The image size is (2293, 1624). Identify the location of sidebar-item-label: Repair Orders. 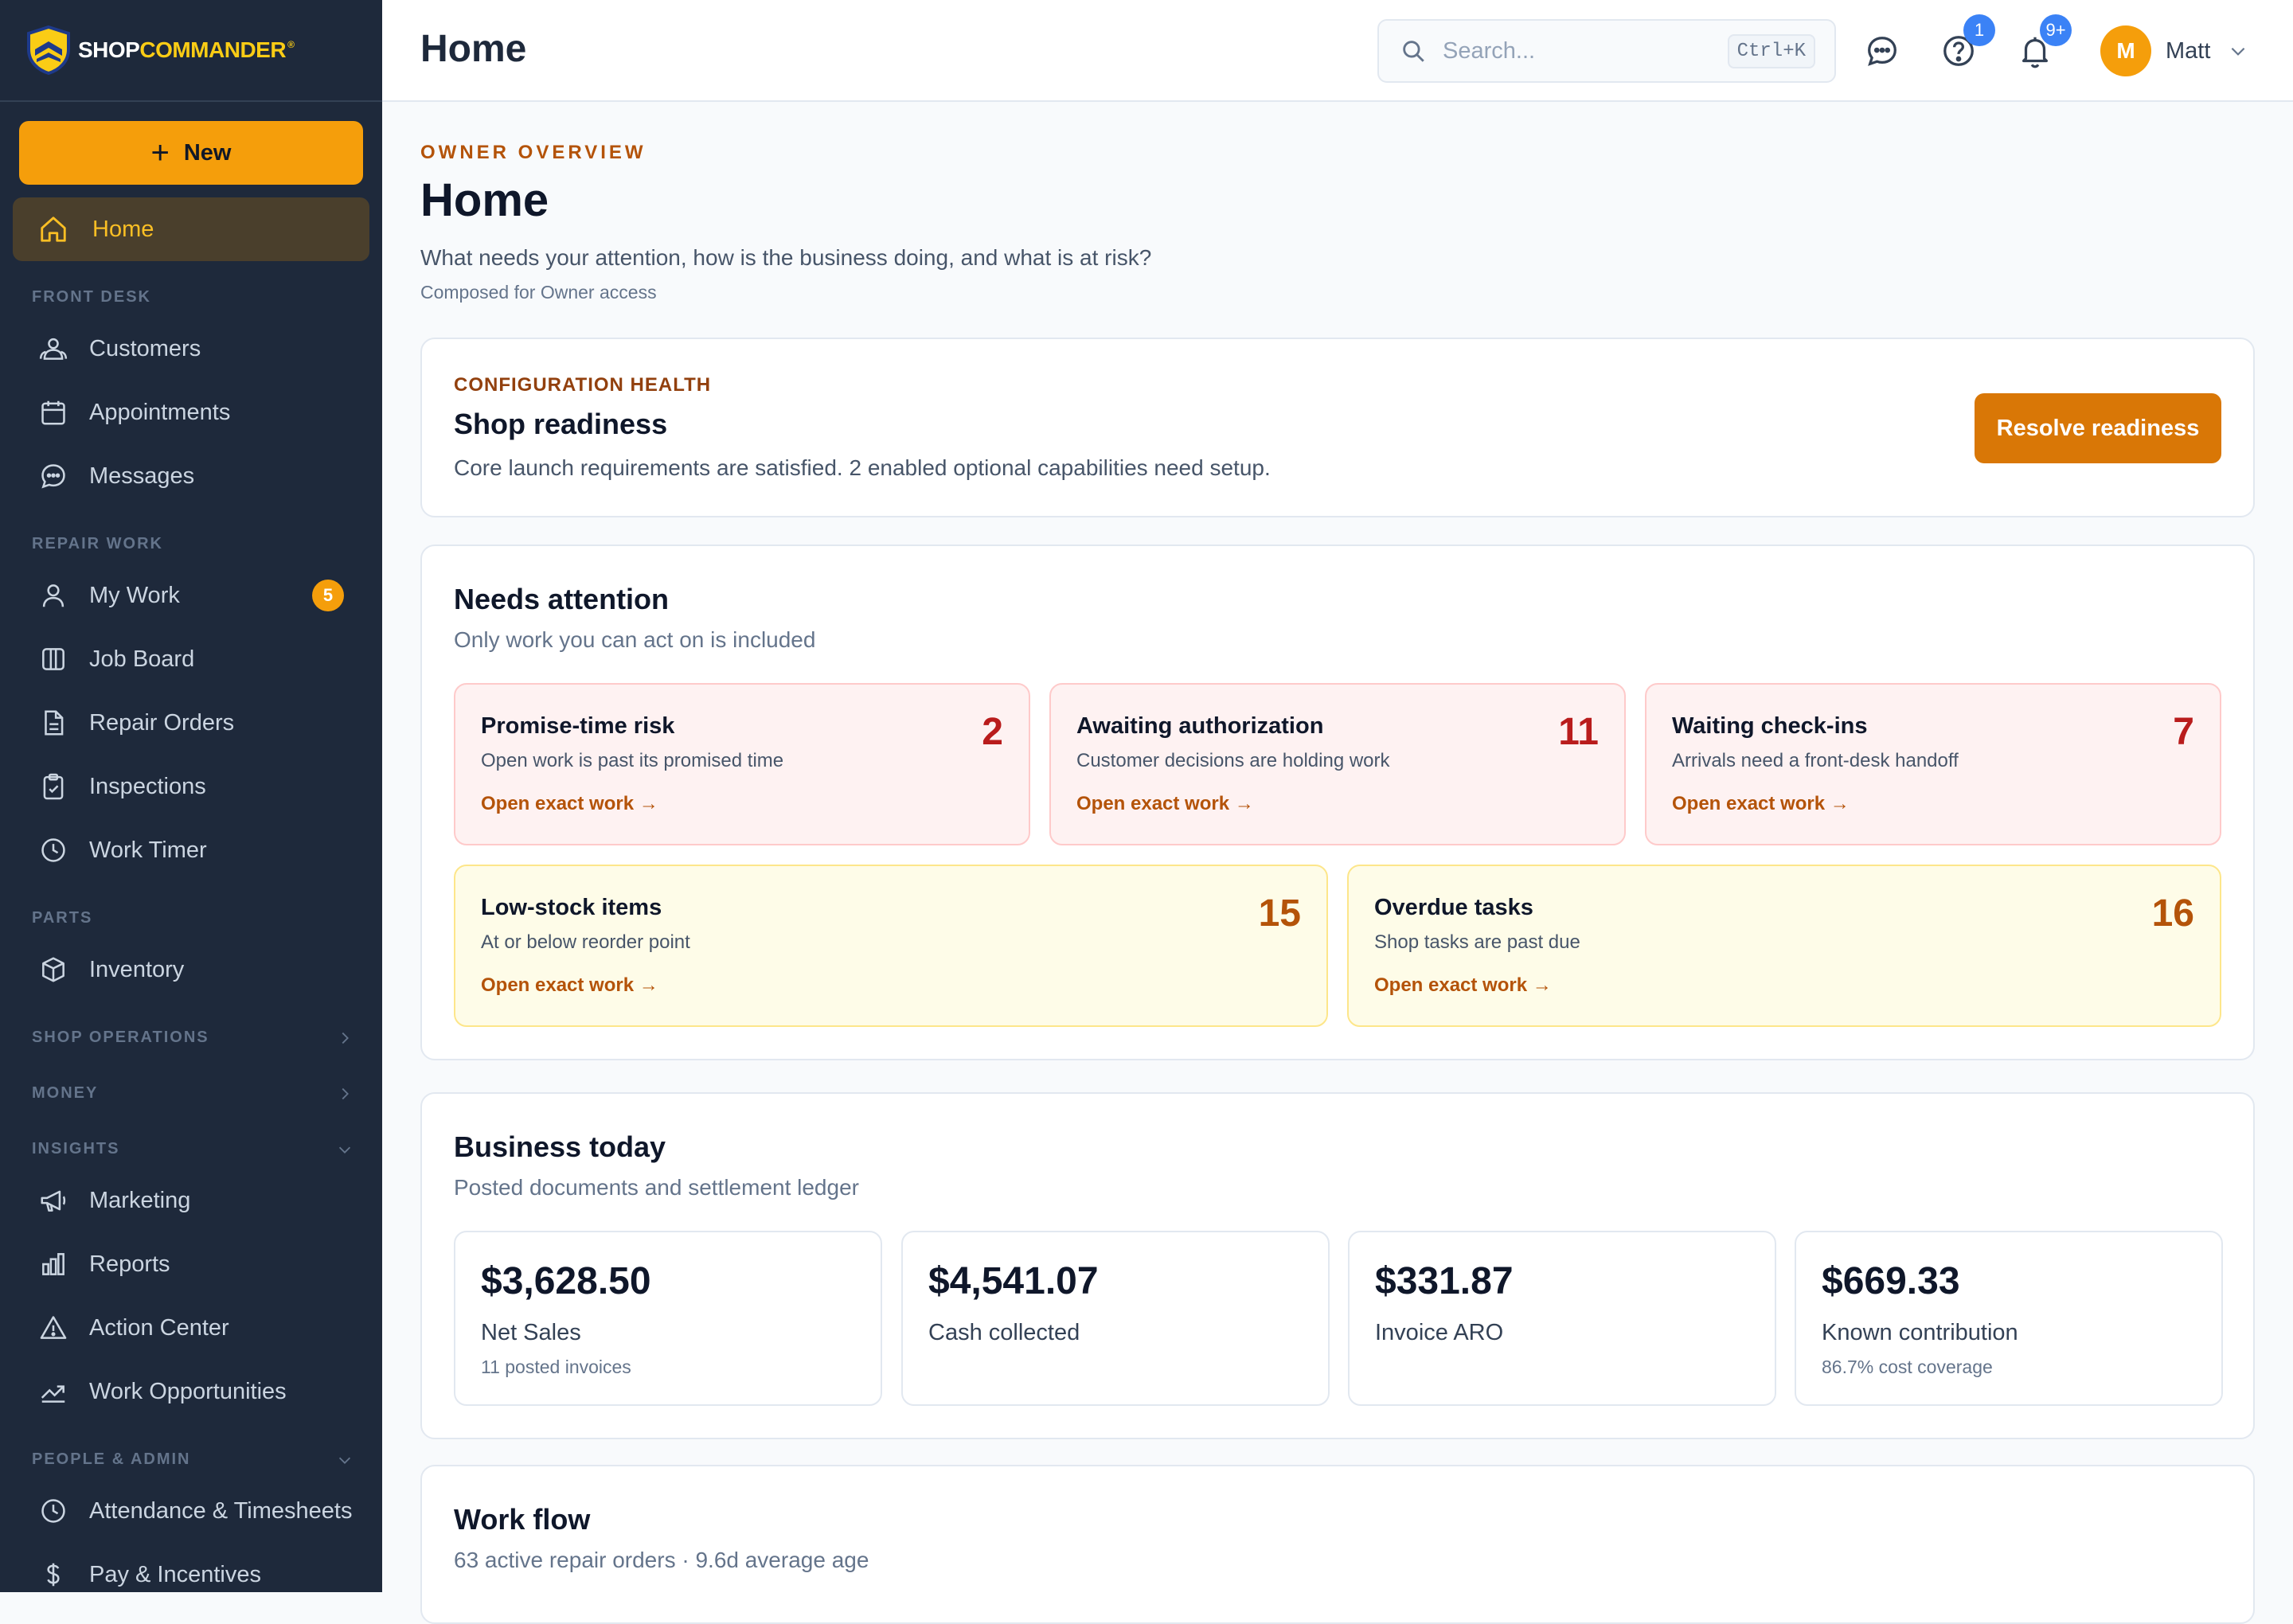
(162, 722).